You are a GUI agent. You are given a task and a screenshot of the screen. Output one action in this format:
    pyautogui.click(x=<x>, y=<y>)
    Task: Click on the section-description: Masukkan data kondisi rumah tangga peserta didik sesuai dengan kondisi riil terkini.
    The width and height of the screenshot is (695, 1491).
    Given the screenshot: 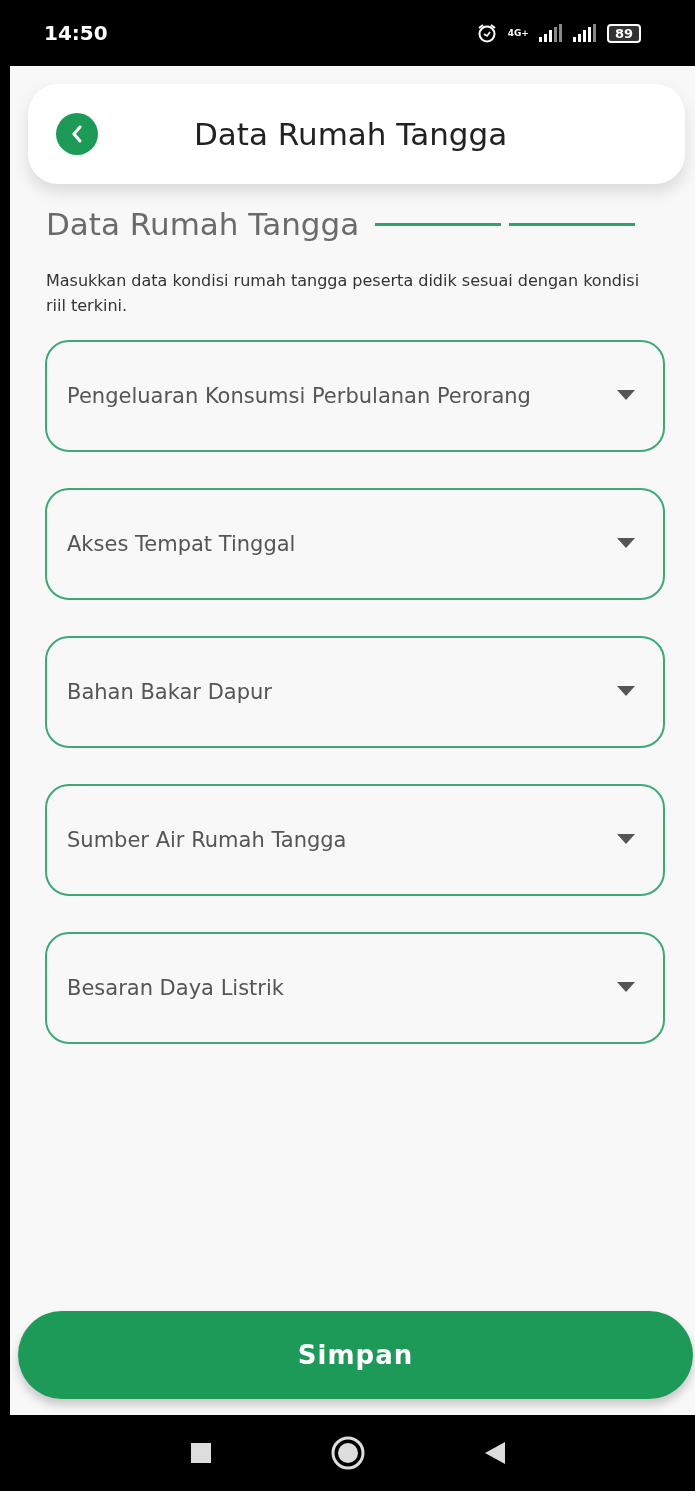 What is the action you would take?
    pyautogui.click(x=343, y=293)
    